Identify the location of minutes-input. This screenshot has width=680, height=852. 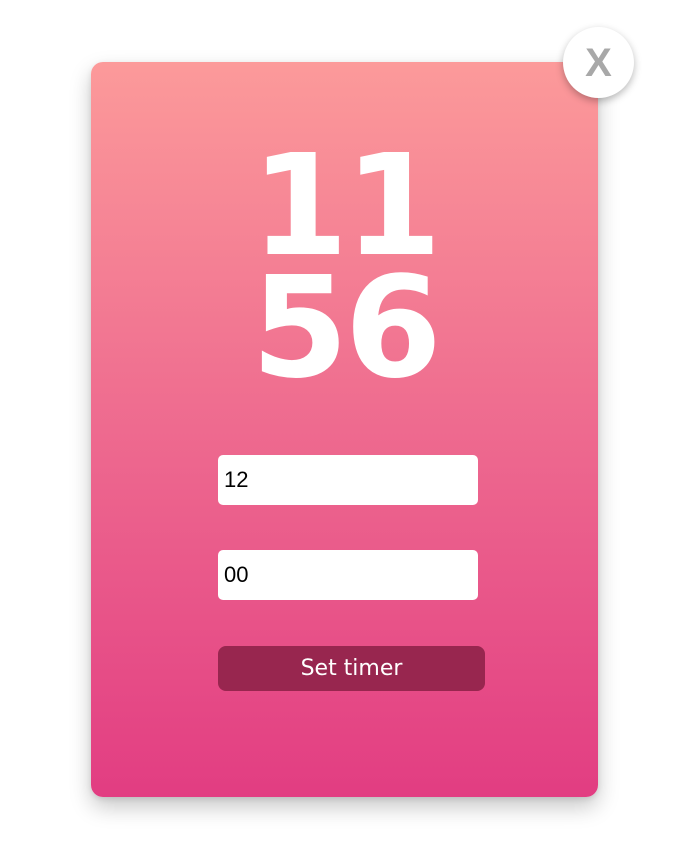
(348, 575).